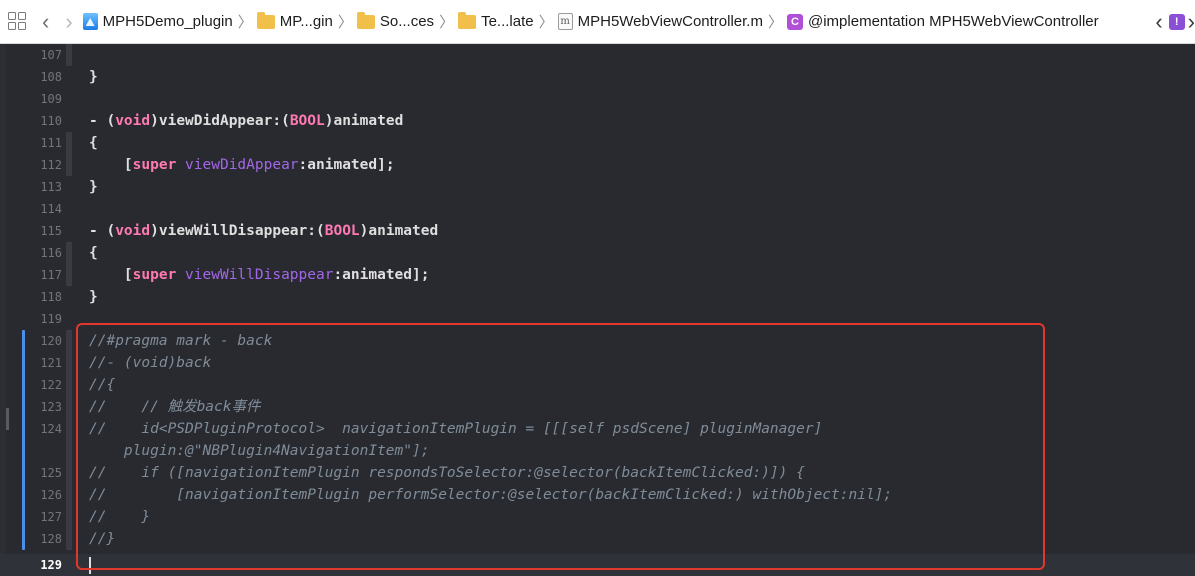 The width and height of the screenshot is (1195, 576). Describe the element at coordinates (597, 275) in the screenshot. I see `code-line: 117 [super viewWillDisappear:animated];` at that location.